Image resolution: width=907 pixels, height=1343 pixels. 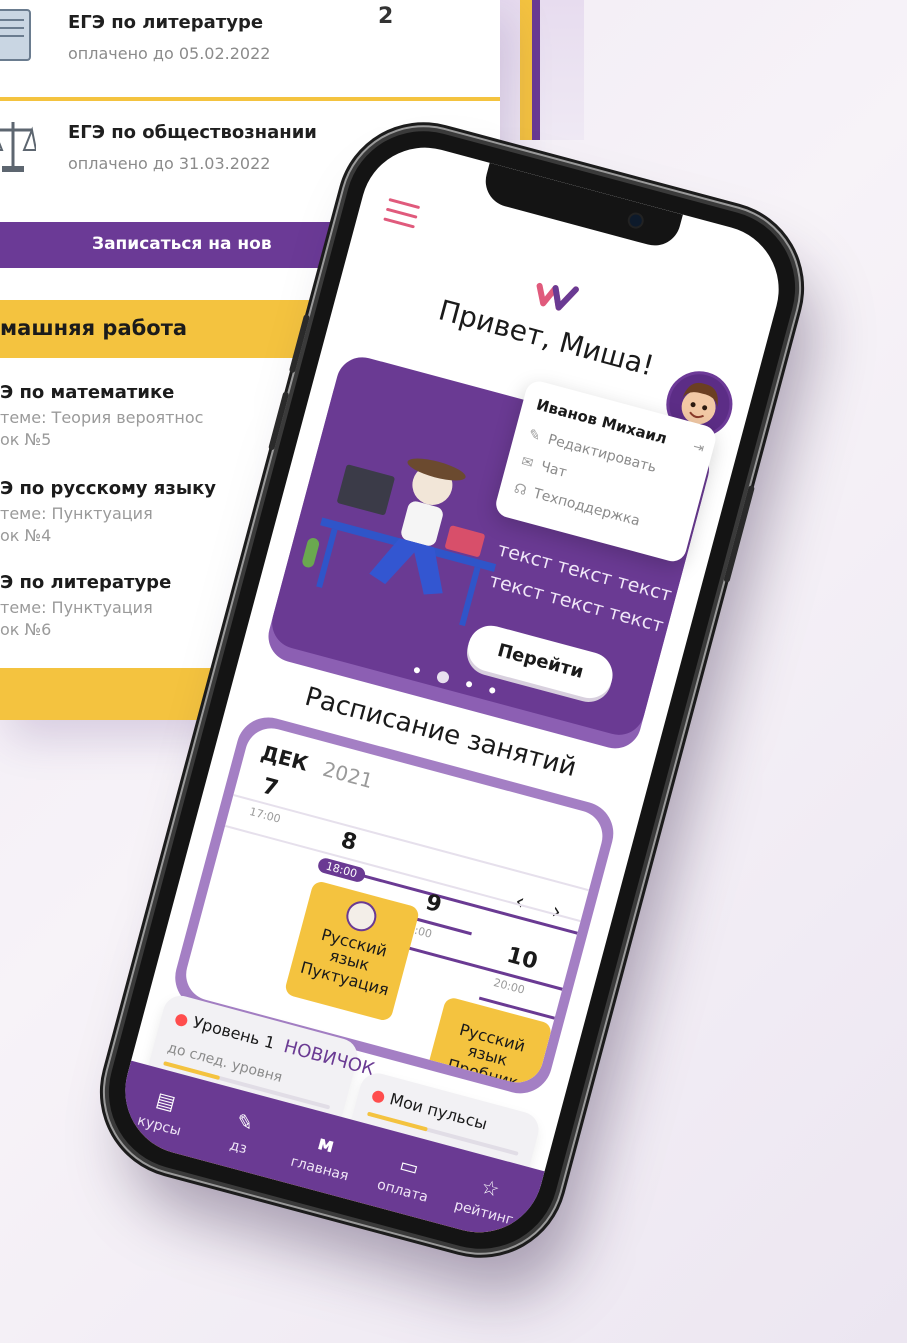 I want to click on background-decor-strip, so click(x=542, y=70).